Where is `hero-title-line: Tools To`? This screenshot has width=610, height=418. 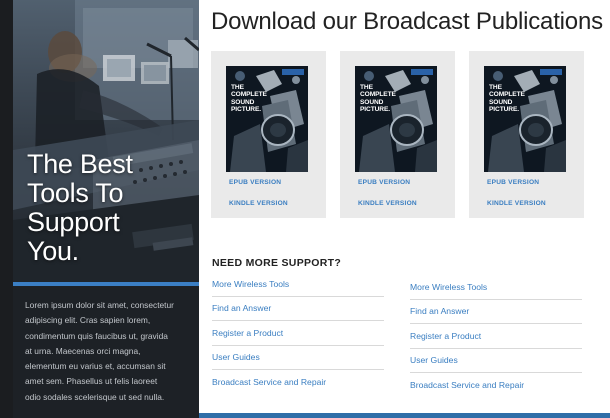 hero-title-line: Tools To is located at coordinates (75, 193).